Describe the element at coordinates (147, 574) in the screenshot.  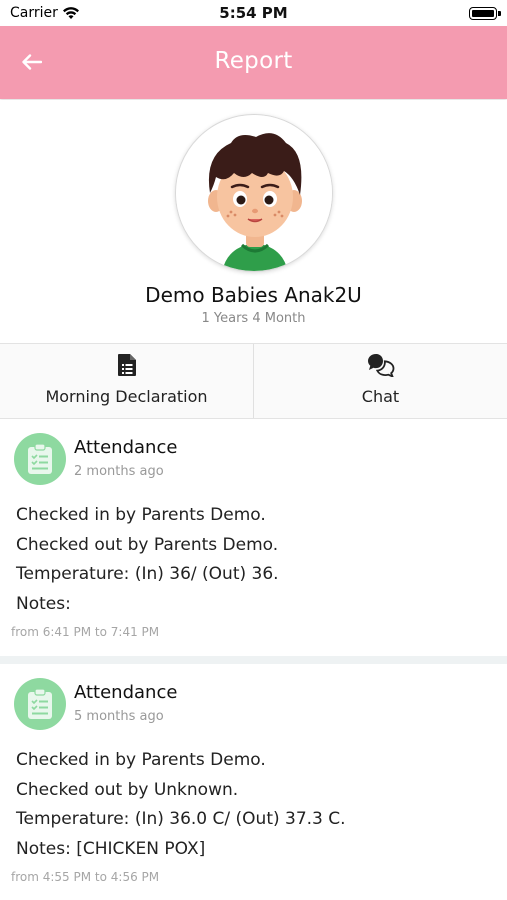
I see `temperature-line: Temperature: (In) 36/ (Out) 36.` at that location.